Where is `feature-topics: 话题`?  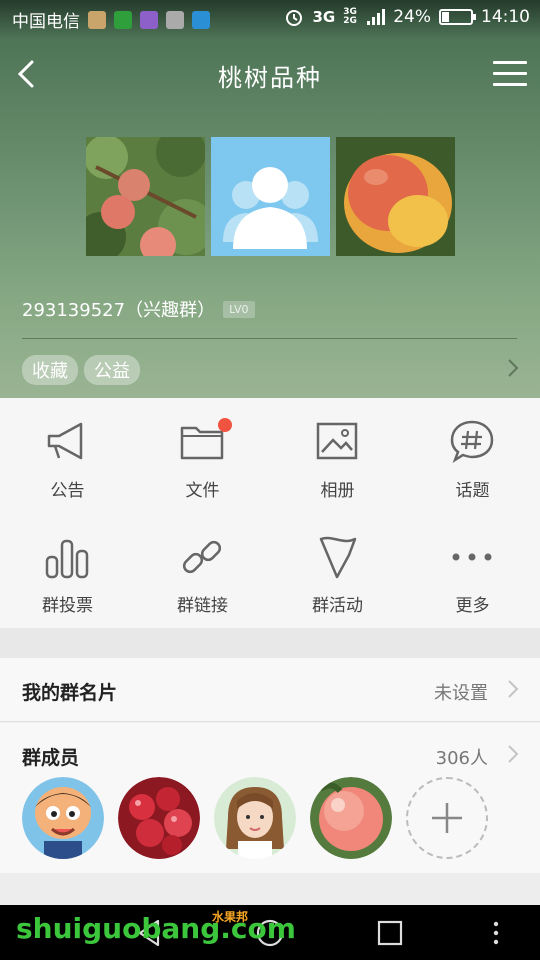 feature-topics: 话题 is located at coordinates (472, 449).